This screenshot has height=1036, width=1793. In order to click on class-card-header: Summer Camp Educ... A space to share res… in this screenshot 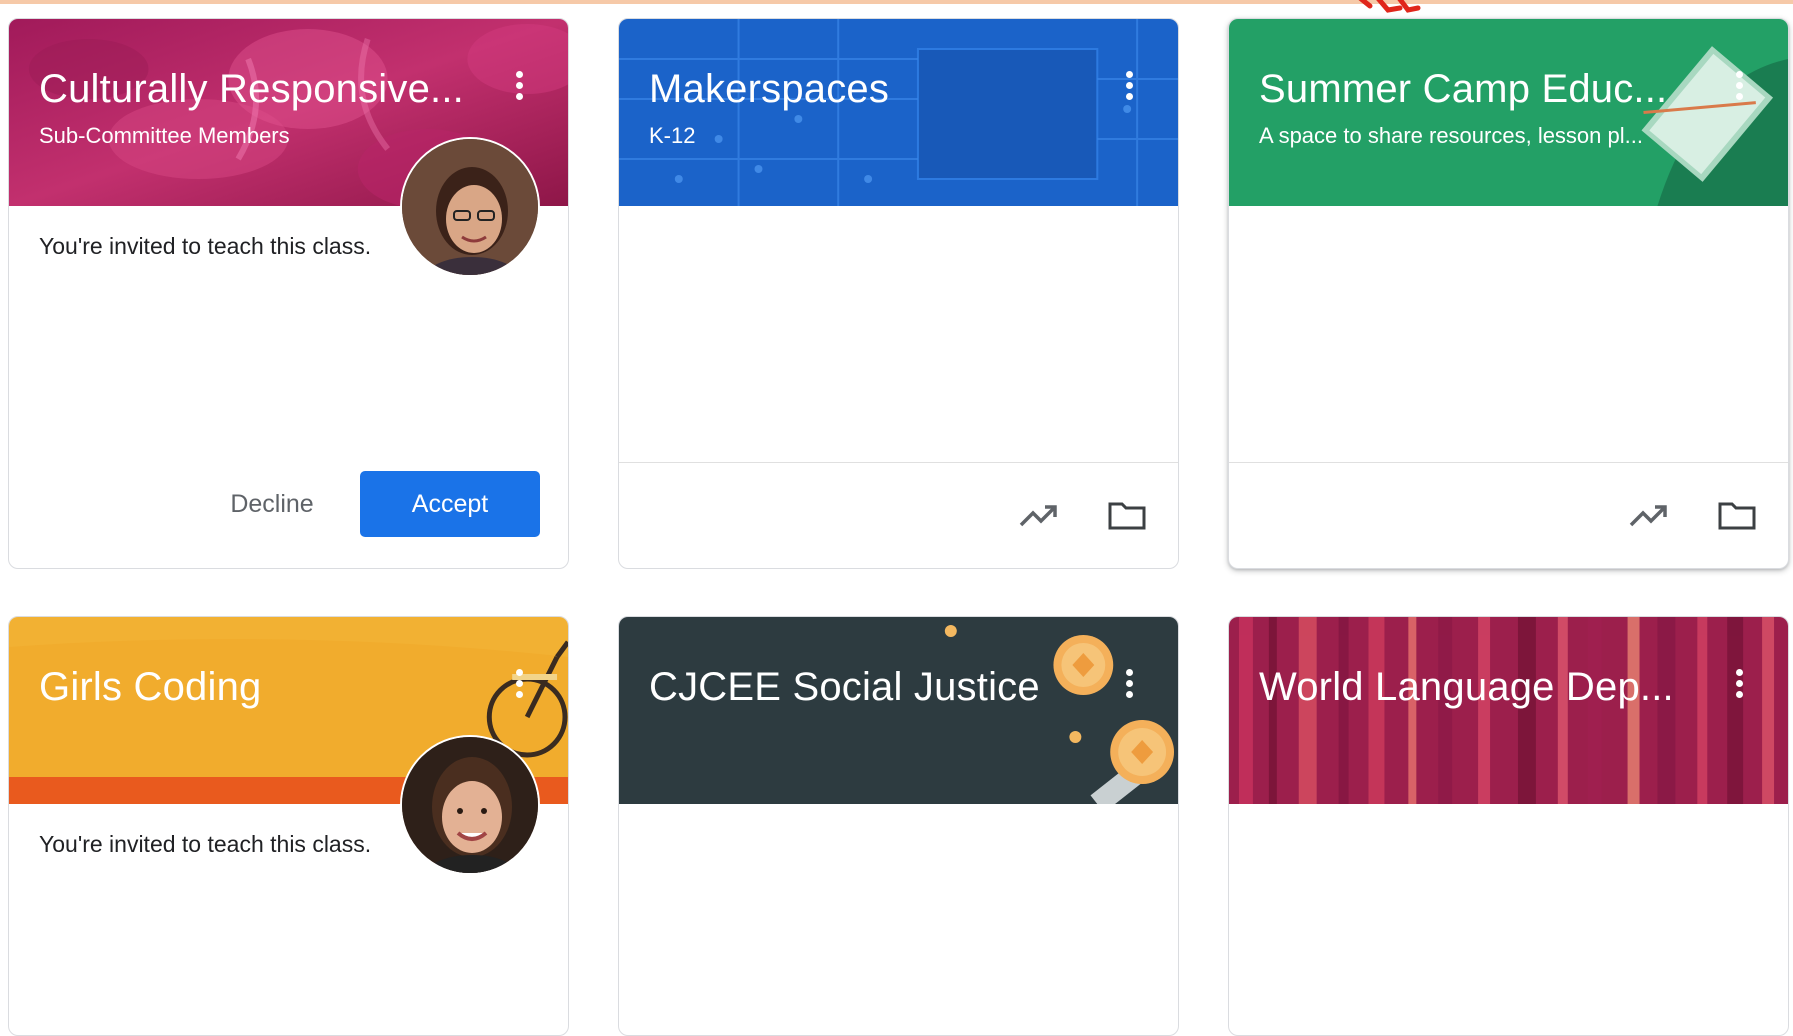, I will do `click(1508, 112)`.